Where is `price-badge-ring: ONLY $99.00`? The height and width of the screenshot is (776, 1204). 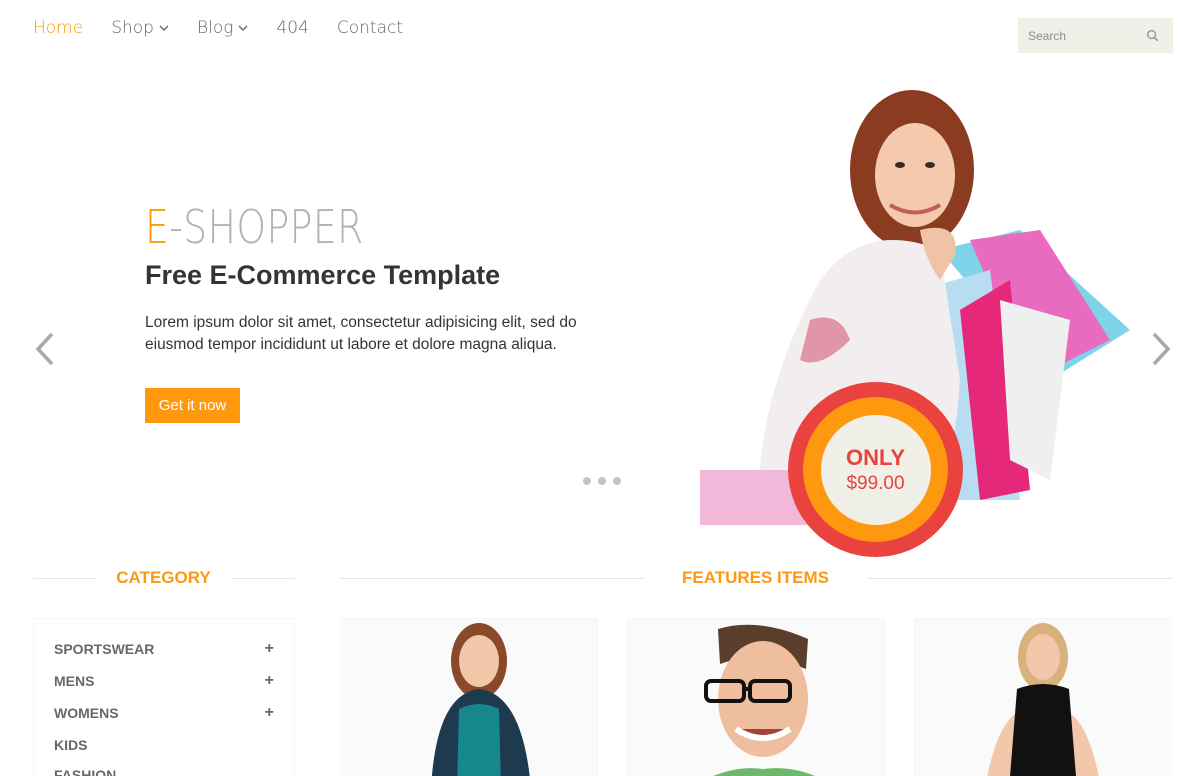
price-badge-ring: ONLY $99.00 is located at coordinates (875, 469).